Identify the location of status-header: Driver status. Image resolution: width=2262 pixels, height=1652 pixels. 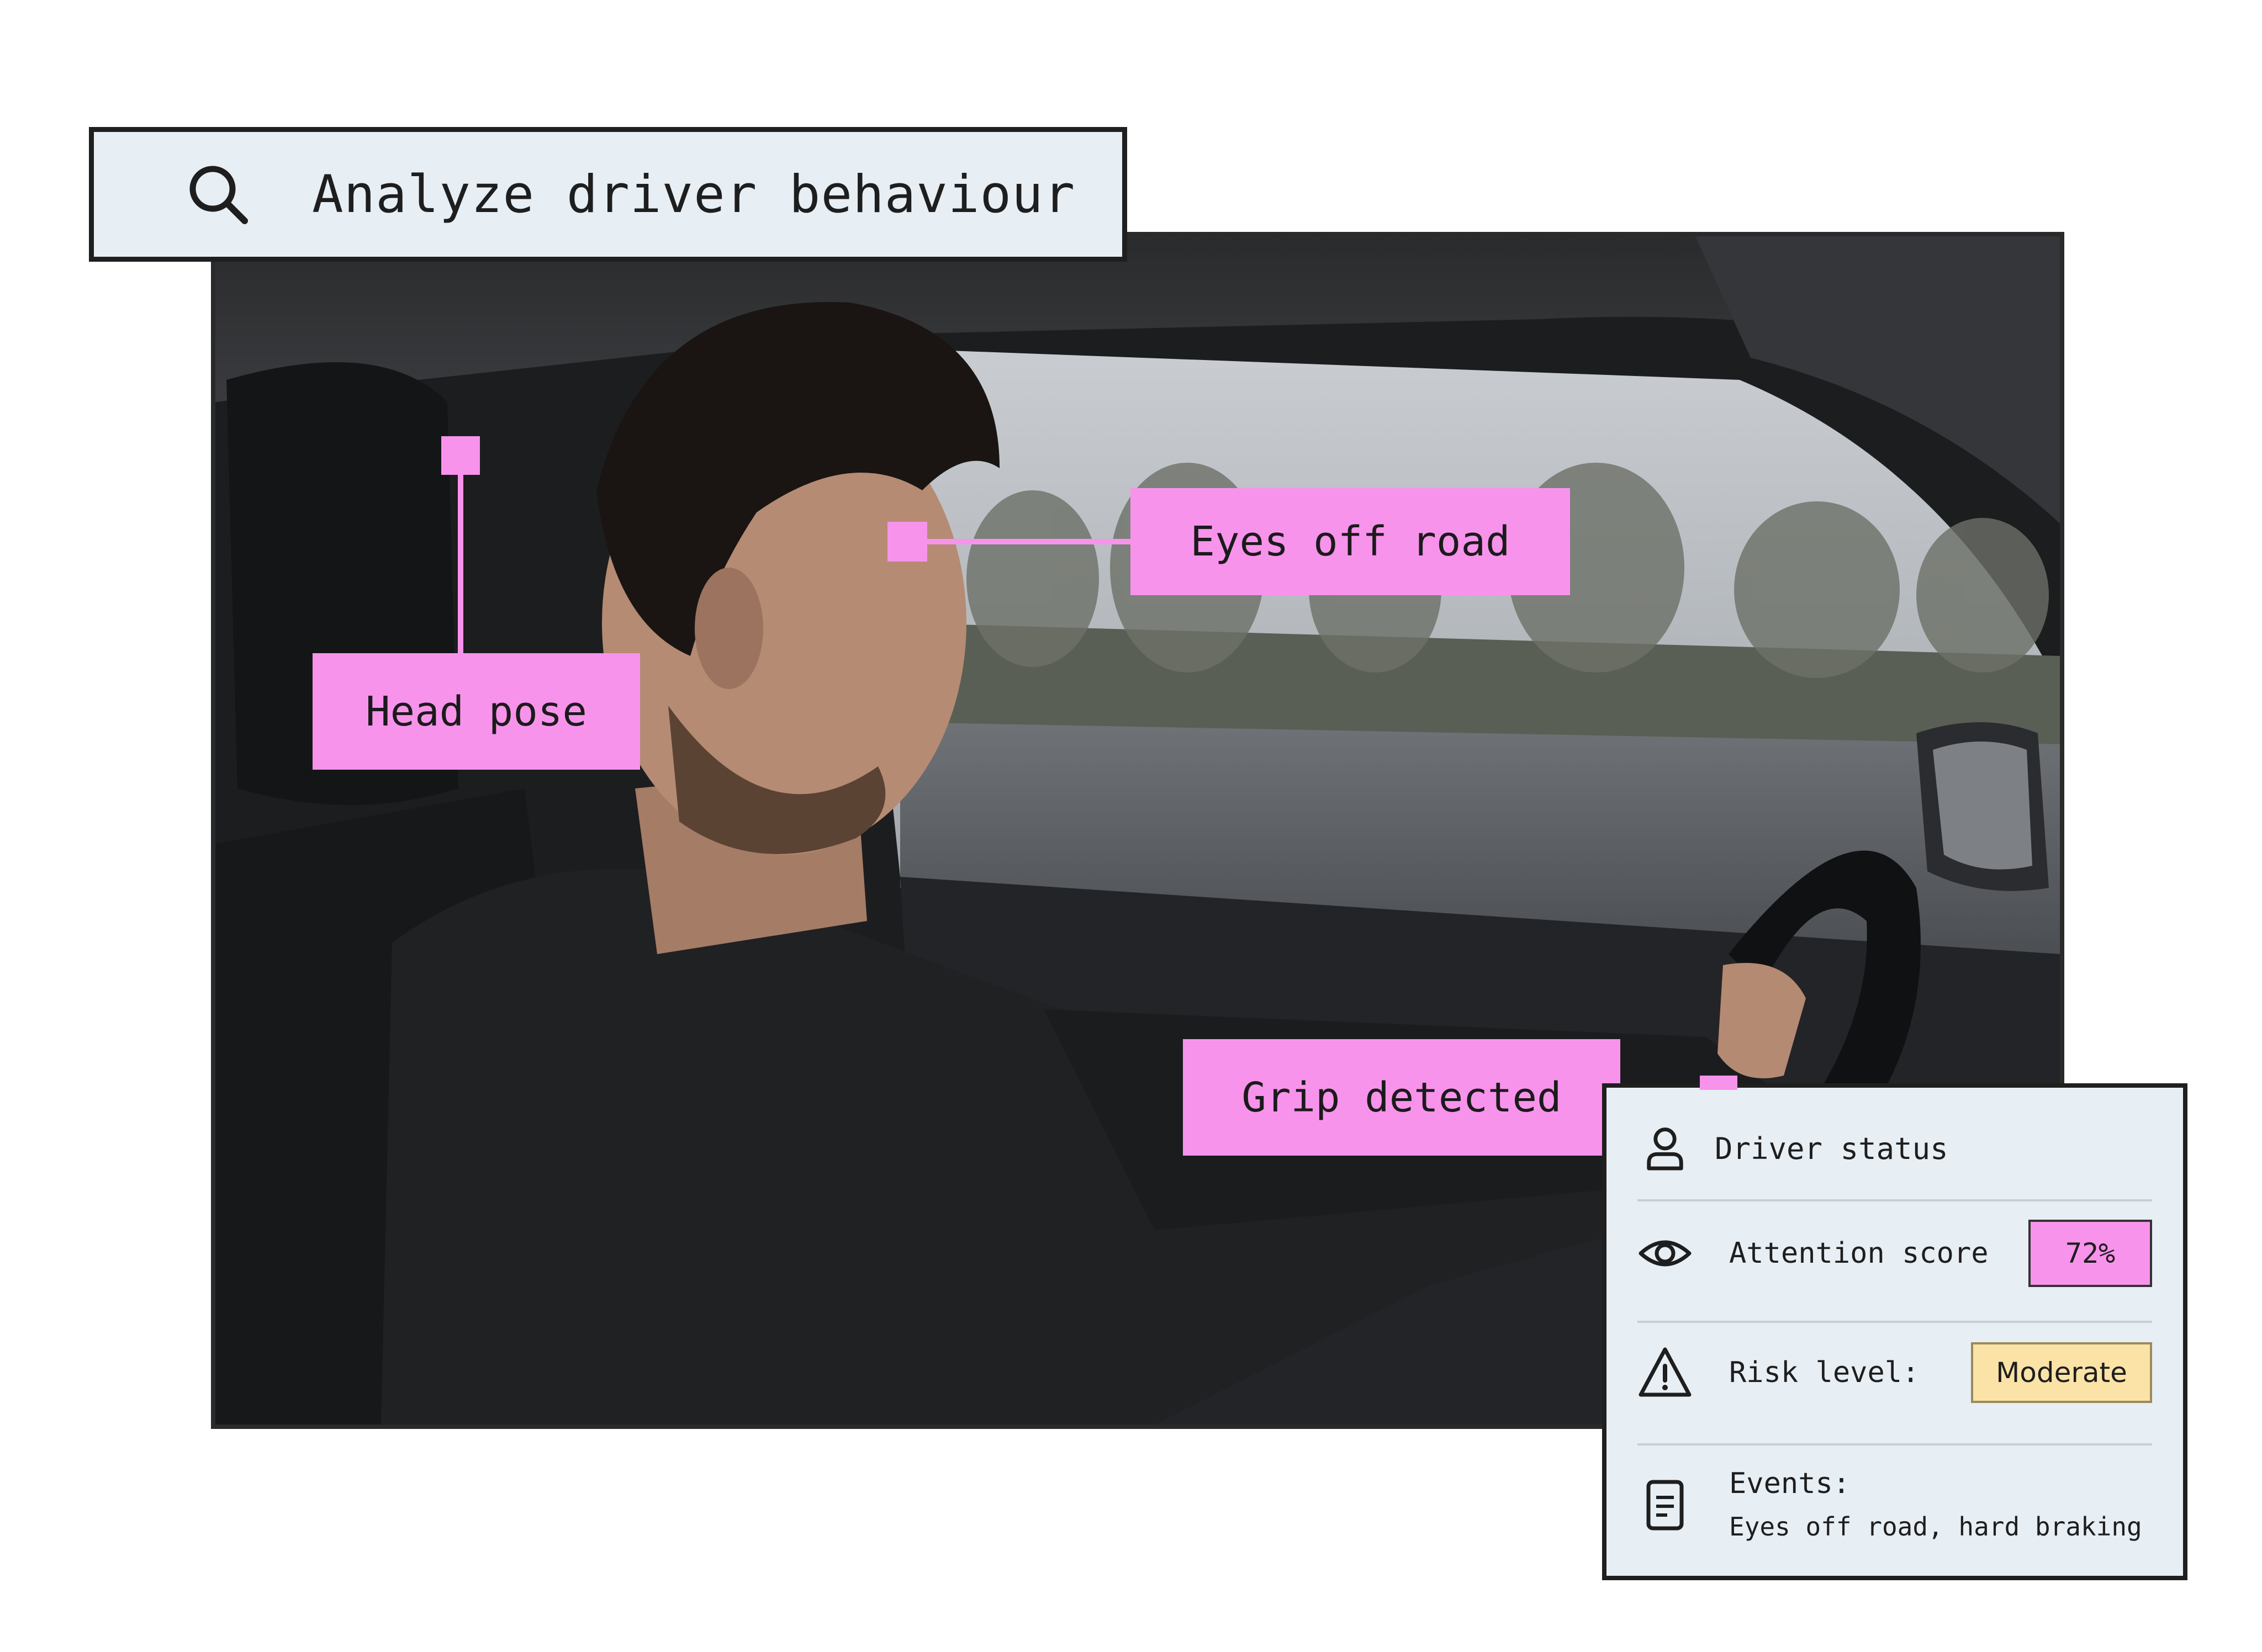
(1894, 1148).